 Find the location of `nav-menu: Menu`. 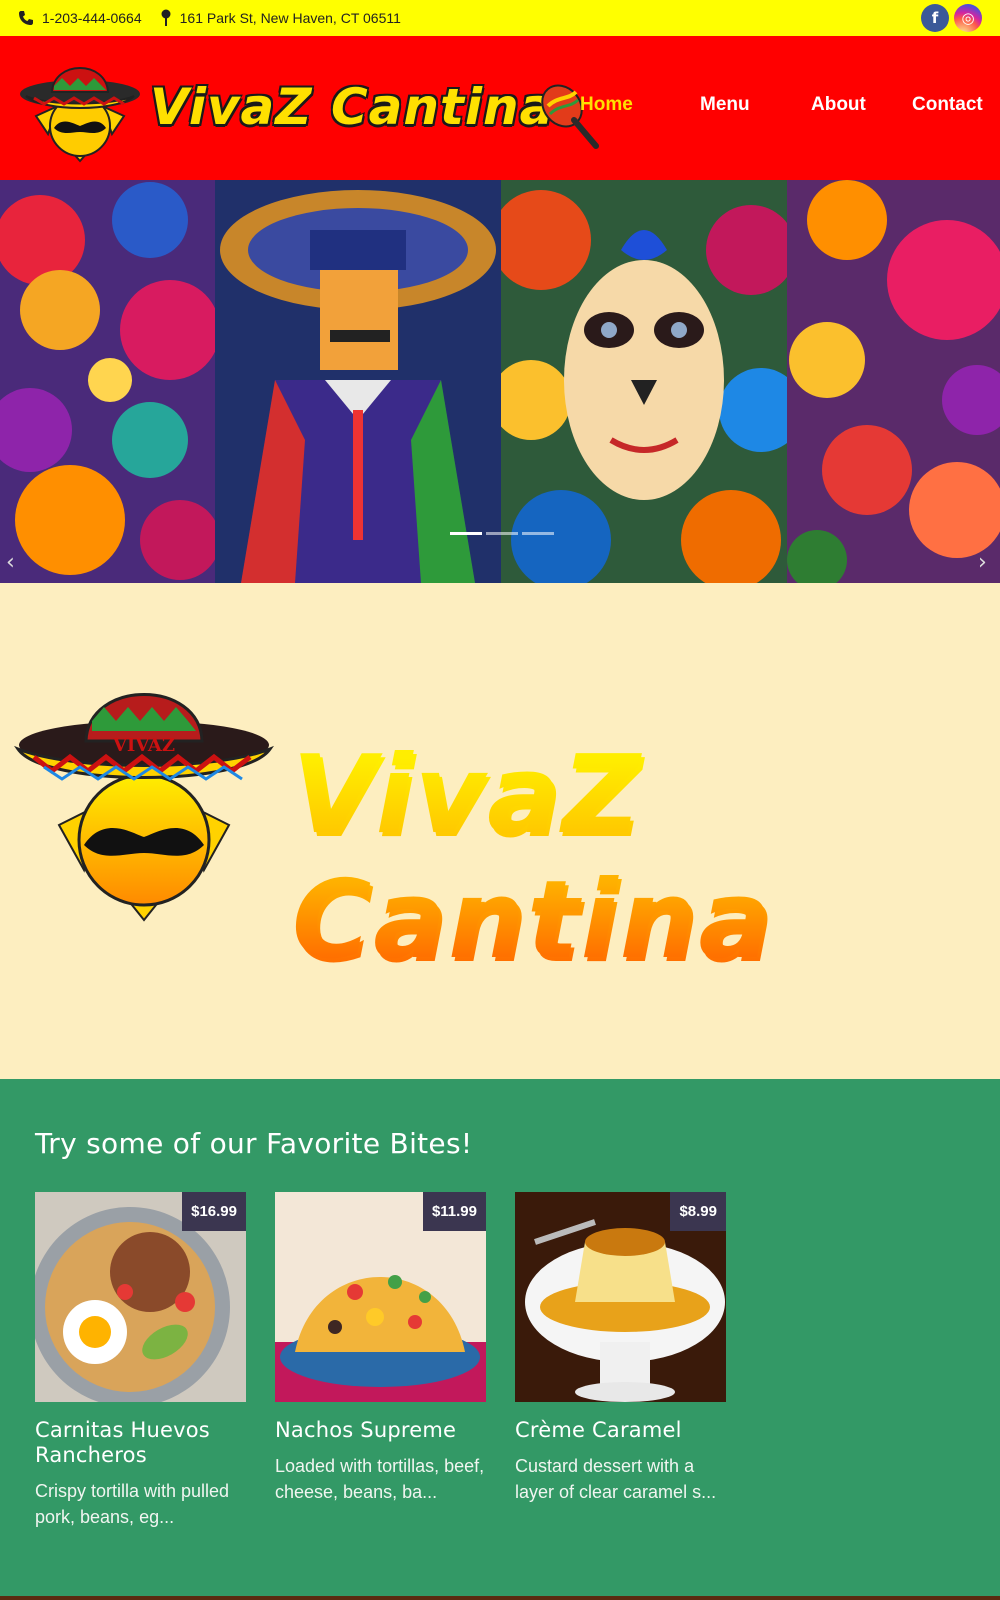

nav-menu: Menu is located at coordinates (725, 105).